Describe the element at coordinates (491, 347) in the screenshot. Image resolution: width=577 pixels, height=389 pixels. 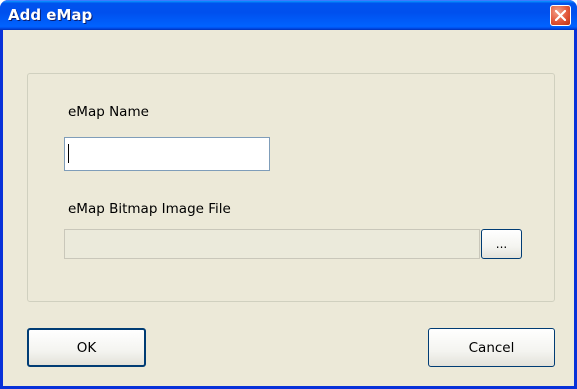
I see `cancel-button: Cancel` at that location.